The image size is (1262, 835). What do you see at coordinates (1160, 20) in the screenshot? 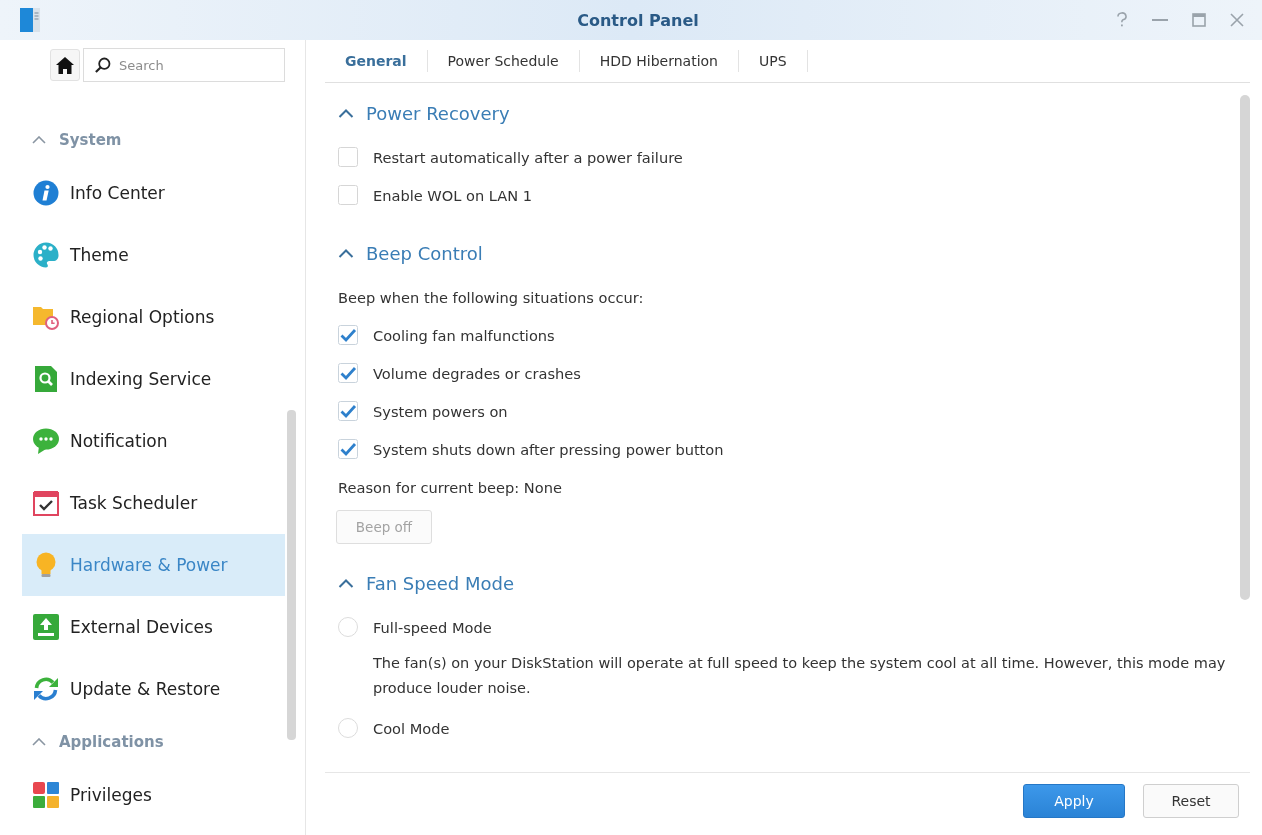
I see `minimize-icon` at bounding box center [1160, 20].